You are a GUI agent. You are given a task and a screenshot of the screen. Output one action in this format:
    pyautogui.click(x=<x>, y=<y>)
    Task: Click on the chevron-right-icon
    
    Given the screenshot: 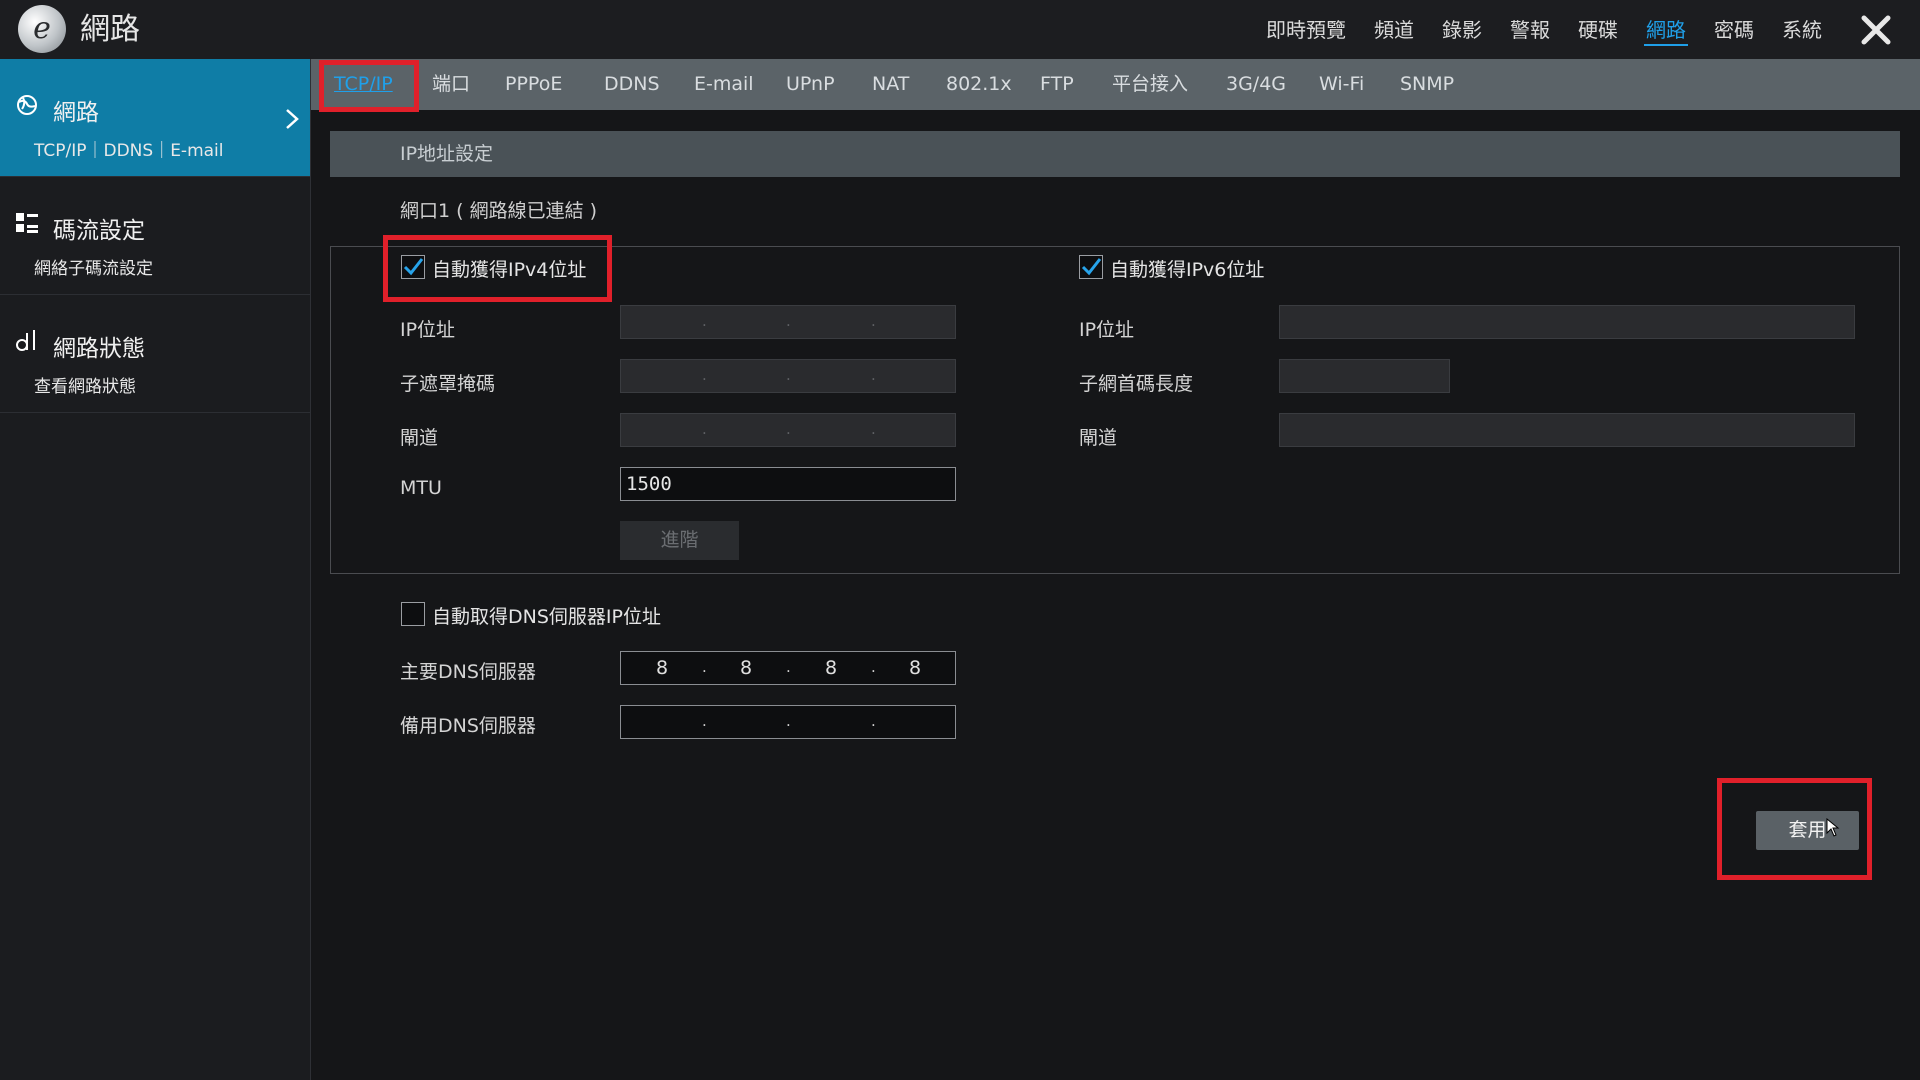 What is the action you would take?
    pyautogui.click(x=292, y=119)
    